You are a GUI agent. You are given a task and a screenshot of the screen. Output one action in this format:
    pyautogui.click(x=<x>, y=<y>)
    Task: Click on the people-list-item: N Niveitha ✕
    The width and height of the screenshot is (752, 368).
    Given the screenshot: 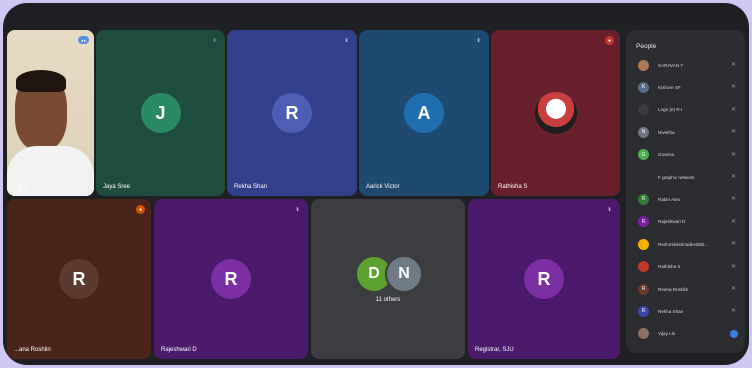 What is the action you would take?
    pyautogui.click(x=690, y=132)
    